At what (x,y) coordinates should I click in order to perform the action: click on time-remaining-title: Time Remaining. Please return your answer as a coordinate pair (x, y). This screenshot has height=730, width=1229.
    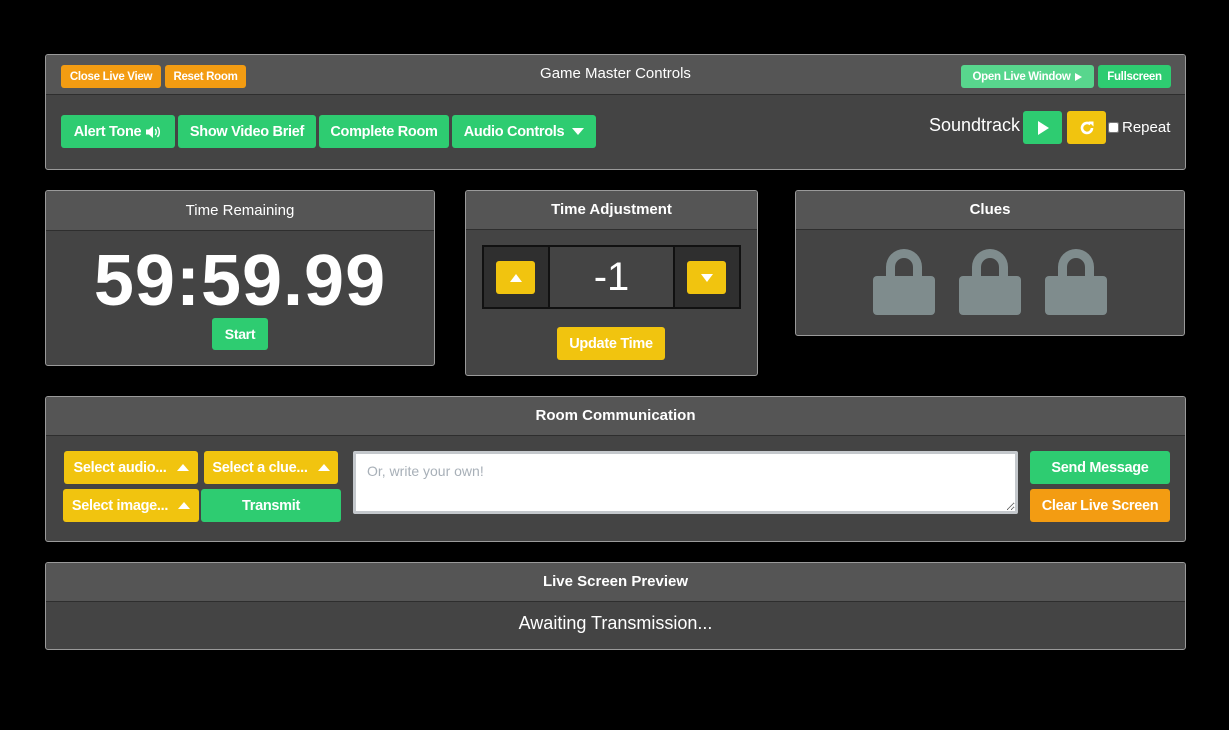
    Looking at the image, I should click on (240, 210).